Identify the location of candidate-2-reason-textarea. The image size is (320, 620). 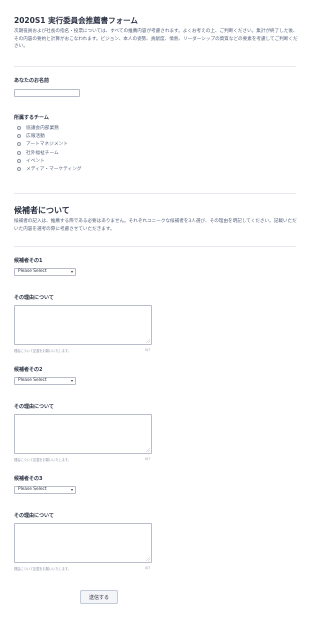
(83, 434).